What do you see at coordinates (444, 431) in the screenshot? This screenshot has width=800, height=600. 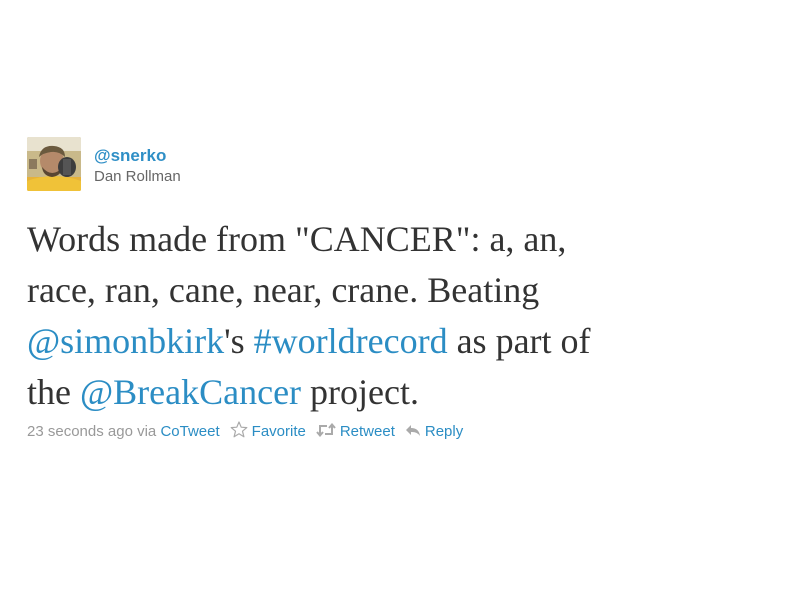 I see `reply-label: Reply` at bounding box center [444, 431].